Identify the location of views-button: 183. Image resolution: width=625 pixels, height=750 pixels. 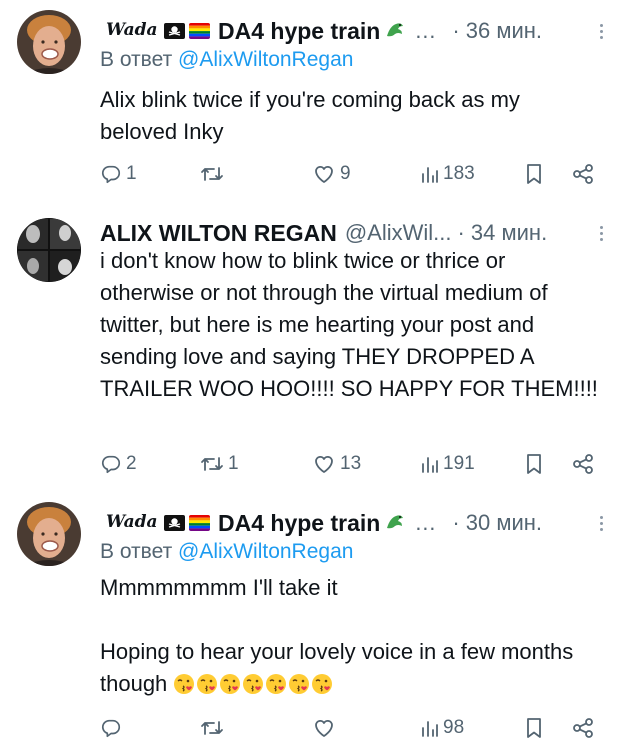
(448, 174).